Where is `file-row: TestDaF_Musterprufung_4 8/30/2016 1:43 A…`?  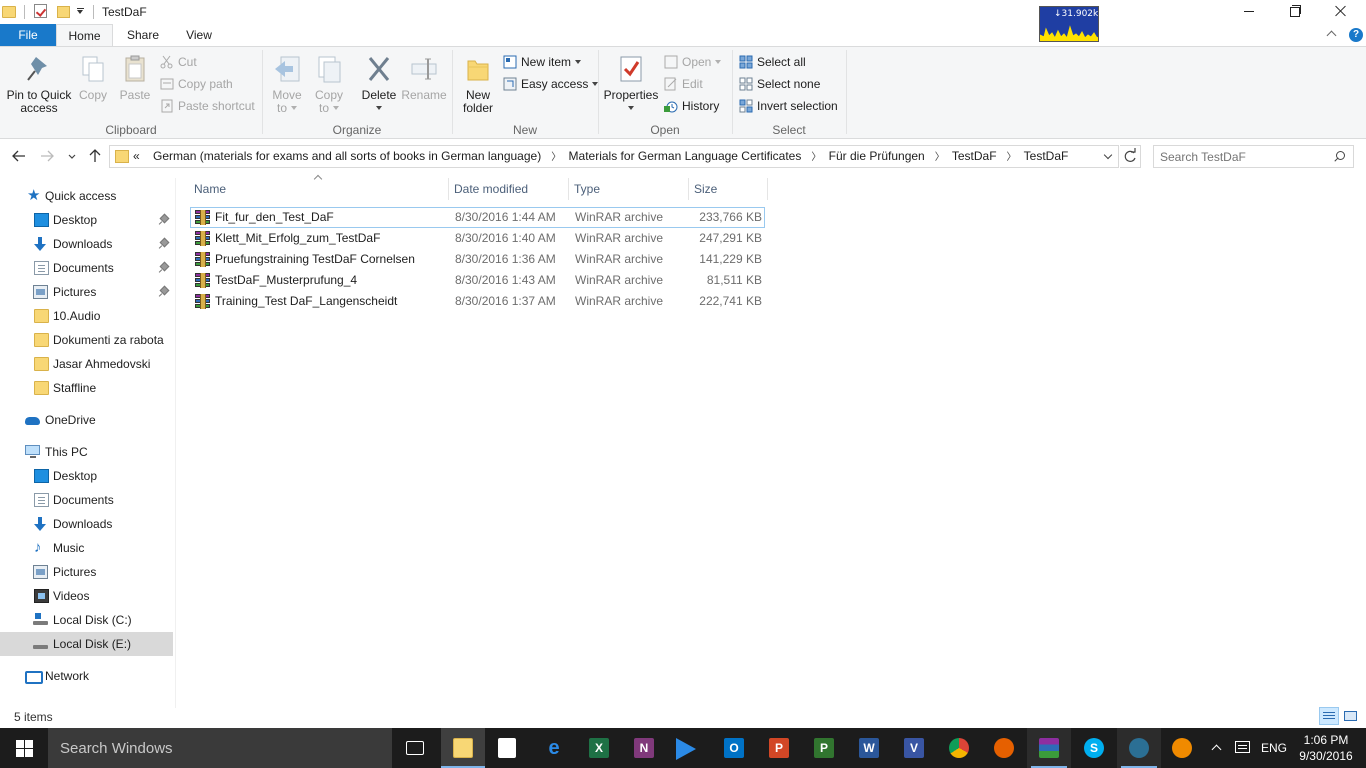
file-row: TestDaF_Musterprufung_4 8/30/2016 1:43 A… is located at coordinates (478, 280).